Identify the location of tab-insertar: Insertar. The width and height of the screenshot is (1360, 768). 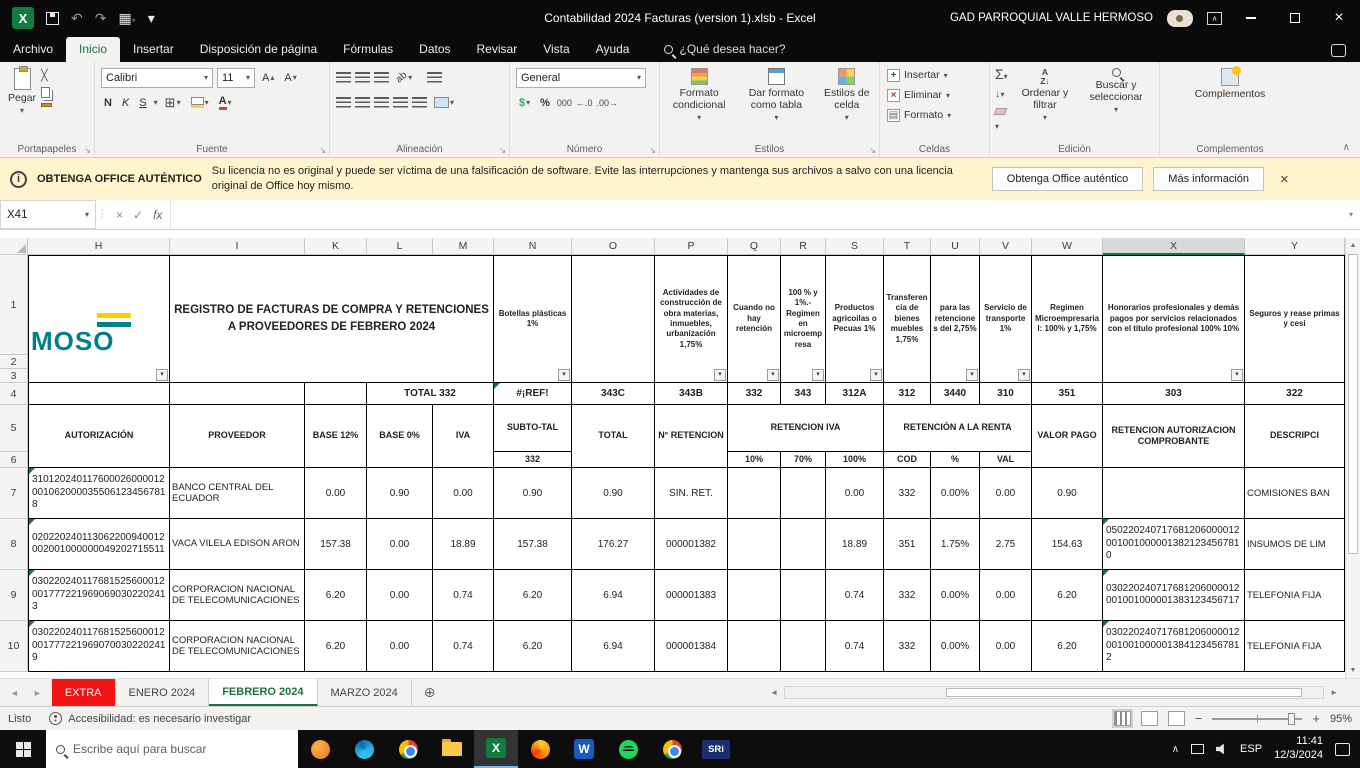
(153, 49).